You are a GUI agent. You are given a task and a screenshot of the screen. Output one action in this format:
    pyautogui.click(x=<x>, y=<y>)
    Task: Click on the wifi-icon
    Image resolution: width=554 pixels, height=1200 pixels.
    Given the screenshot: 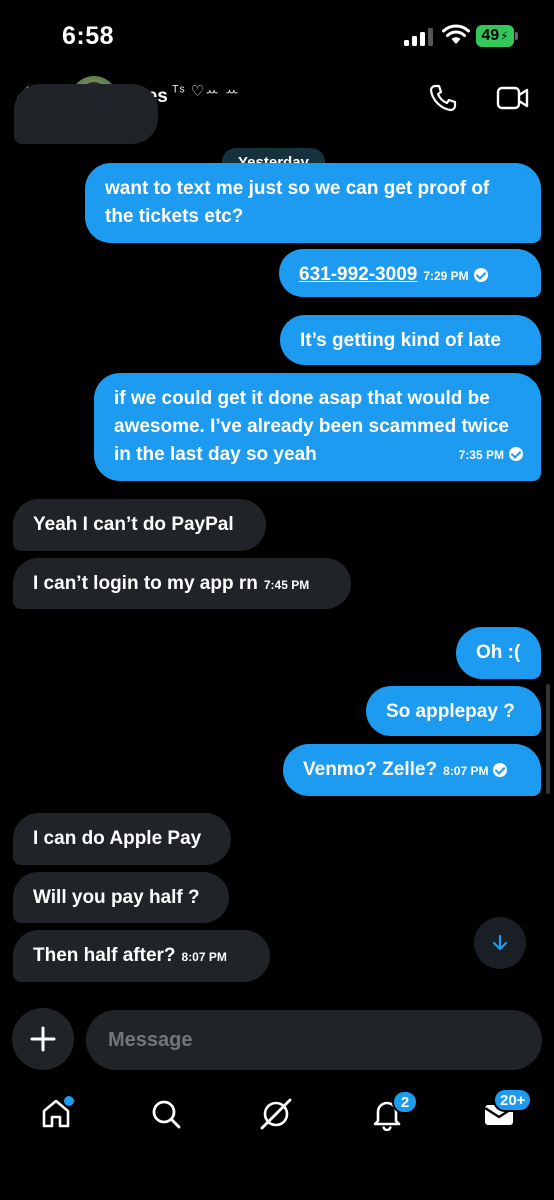 What is the action you would take?
    pyautogui.click(x=456, y=34)
    